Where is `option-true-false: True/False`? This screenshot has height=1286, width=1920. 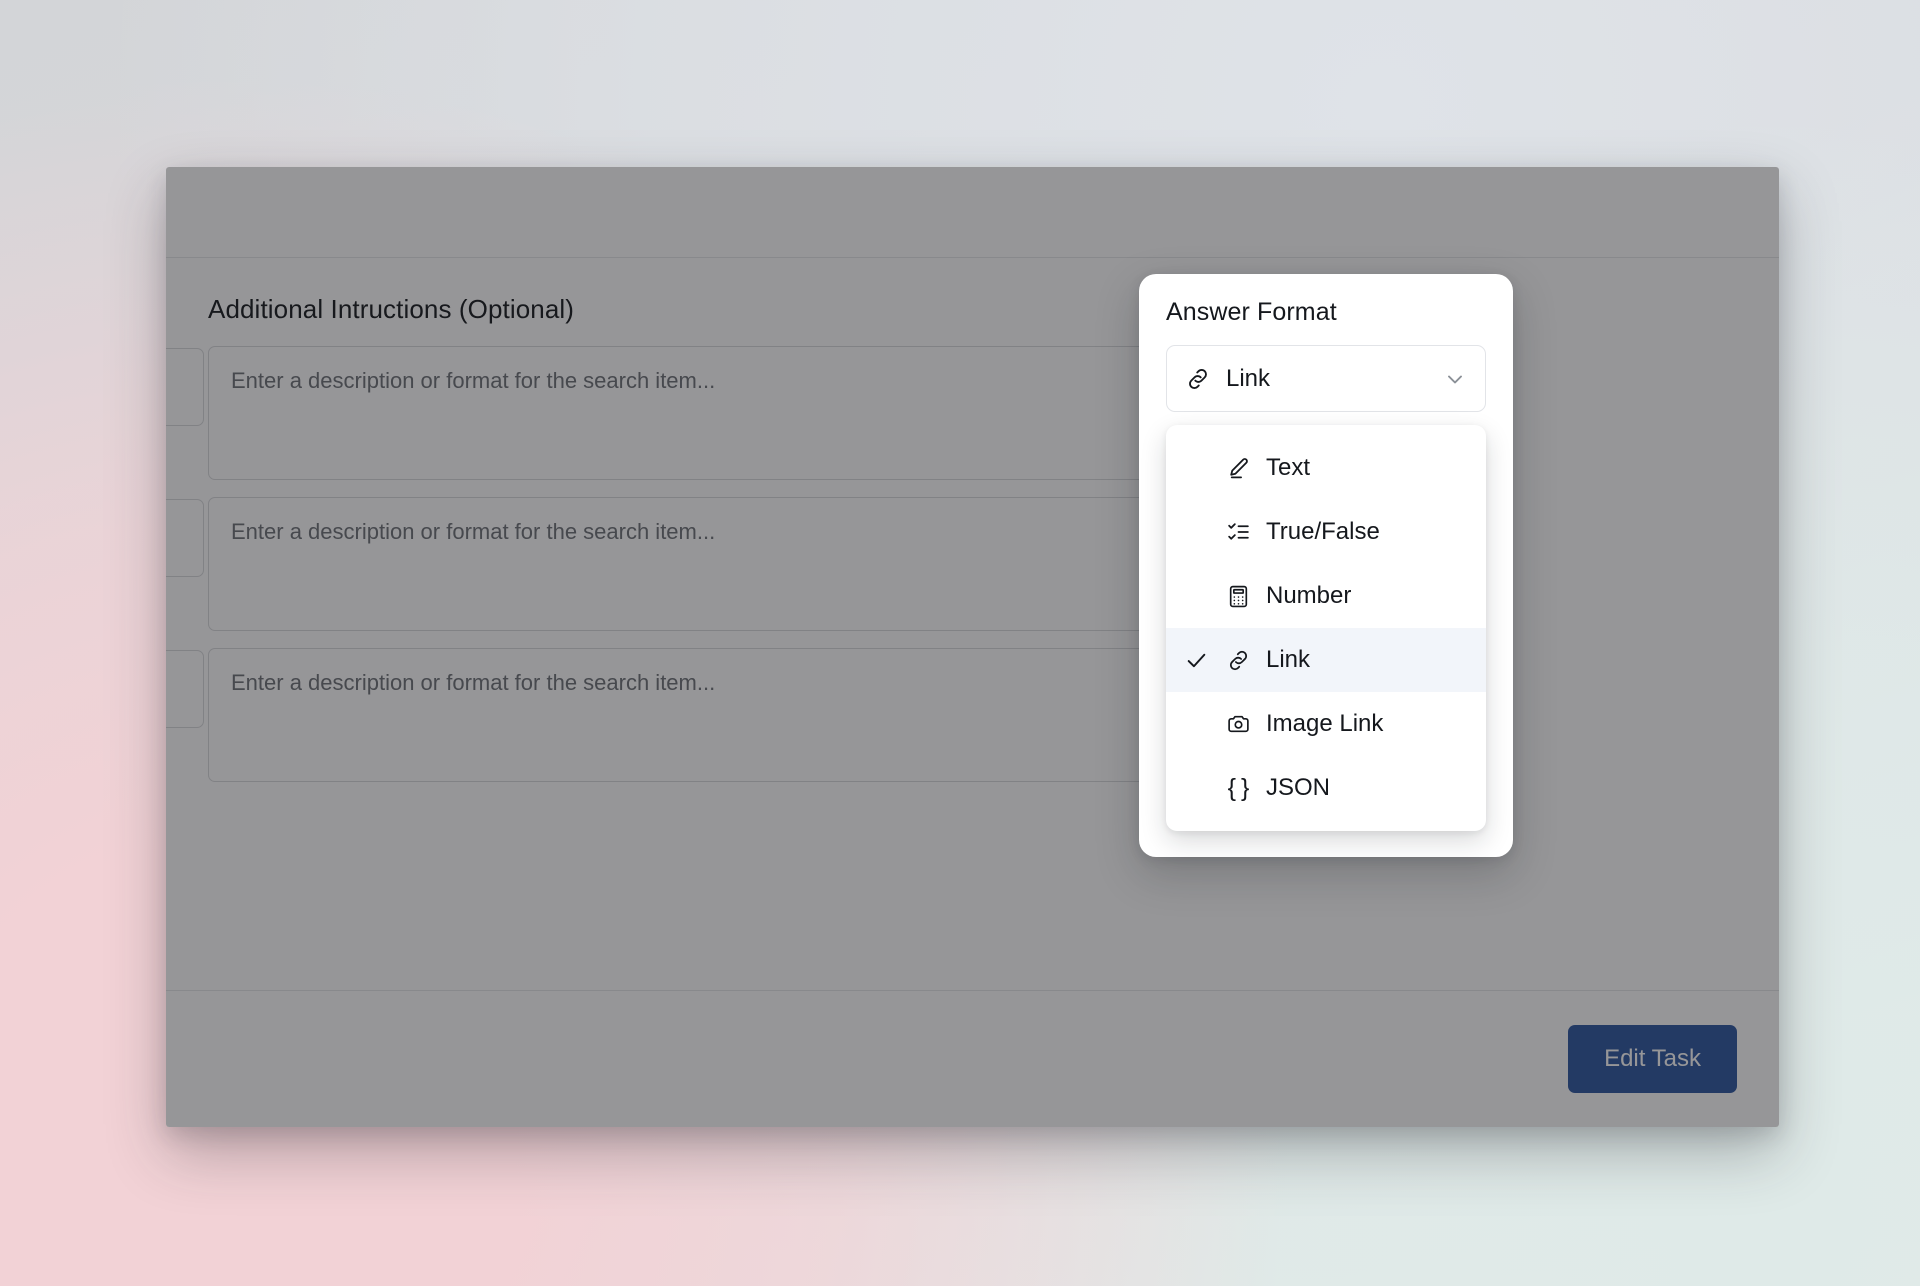 option-true-false: True/False is located at coordinates (1326, 532).